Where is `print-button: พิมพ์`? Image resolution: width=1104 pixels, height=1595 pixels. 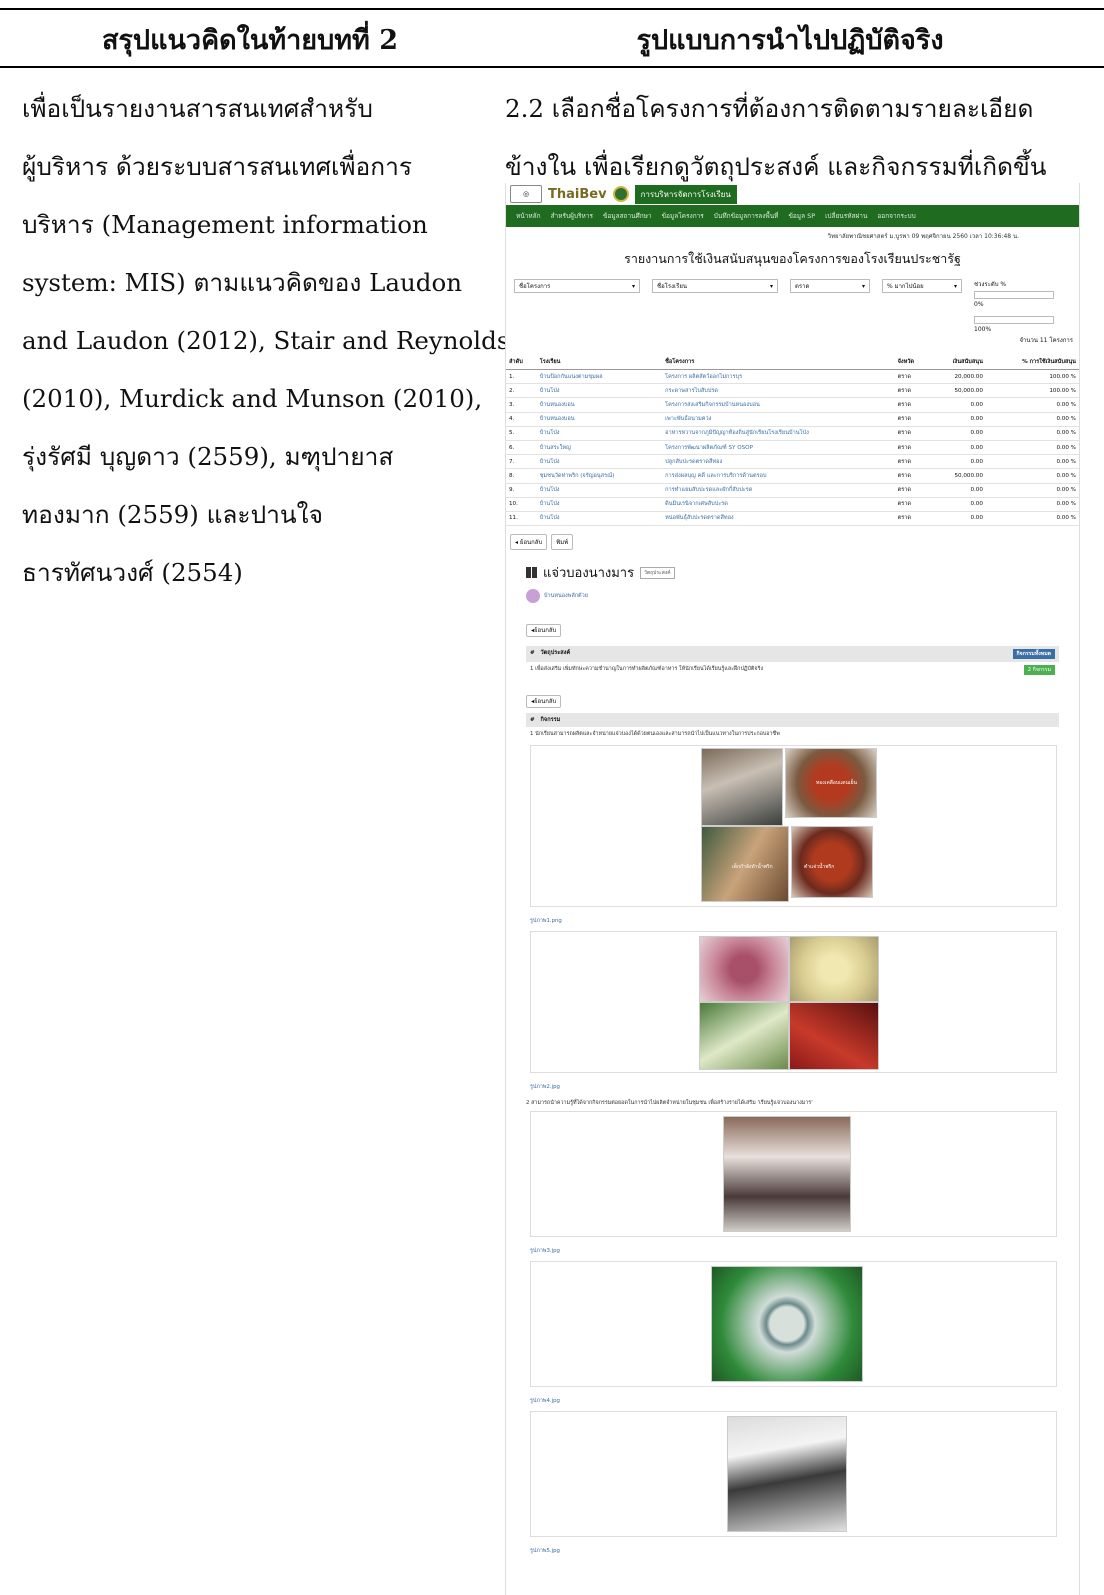
print-button: พิมพ์ is located at coordinates (562, 542).